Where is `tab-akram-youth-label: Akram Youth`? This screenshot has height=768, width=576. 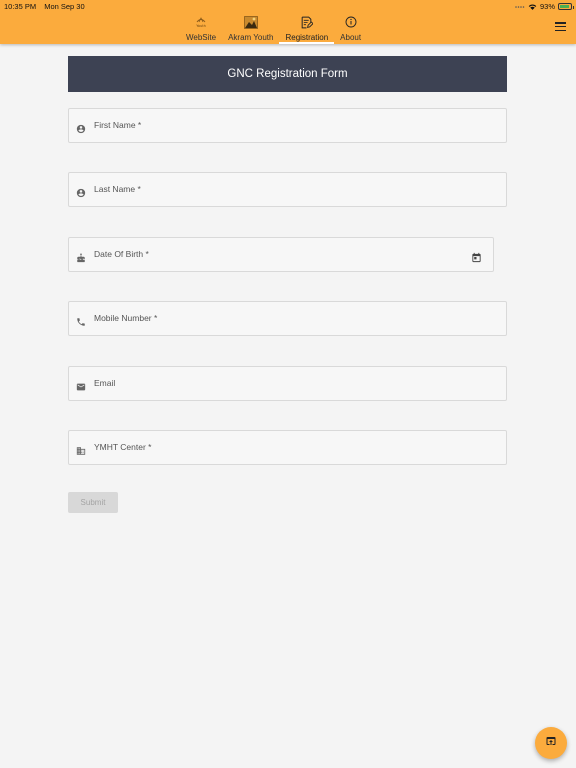
tab-akram-youth-label: Akram Youth is located at coordinates (251, 37).